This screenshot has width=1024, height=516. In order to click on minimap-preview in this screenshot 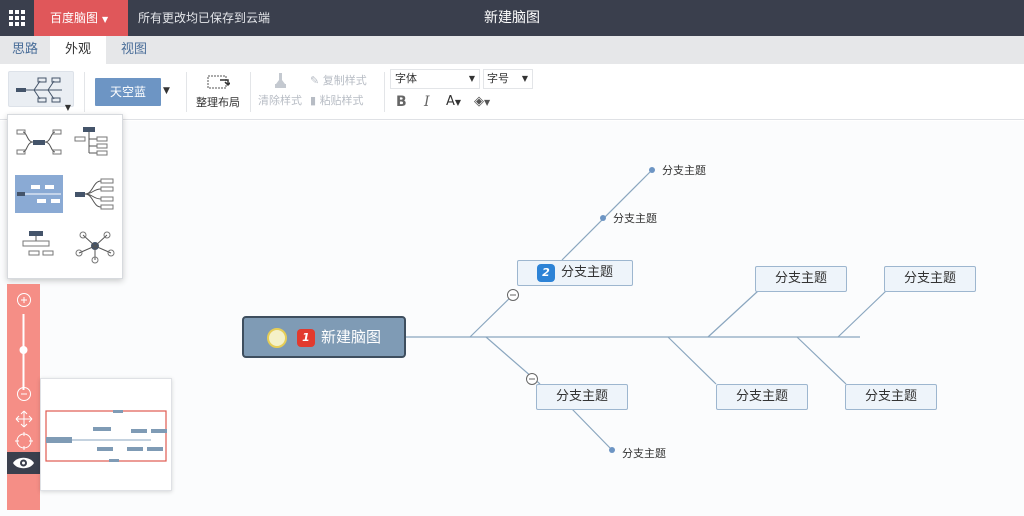, I will do `click(106, 436)`.